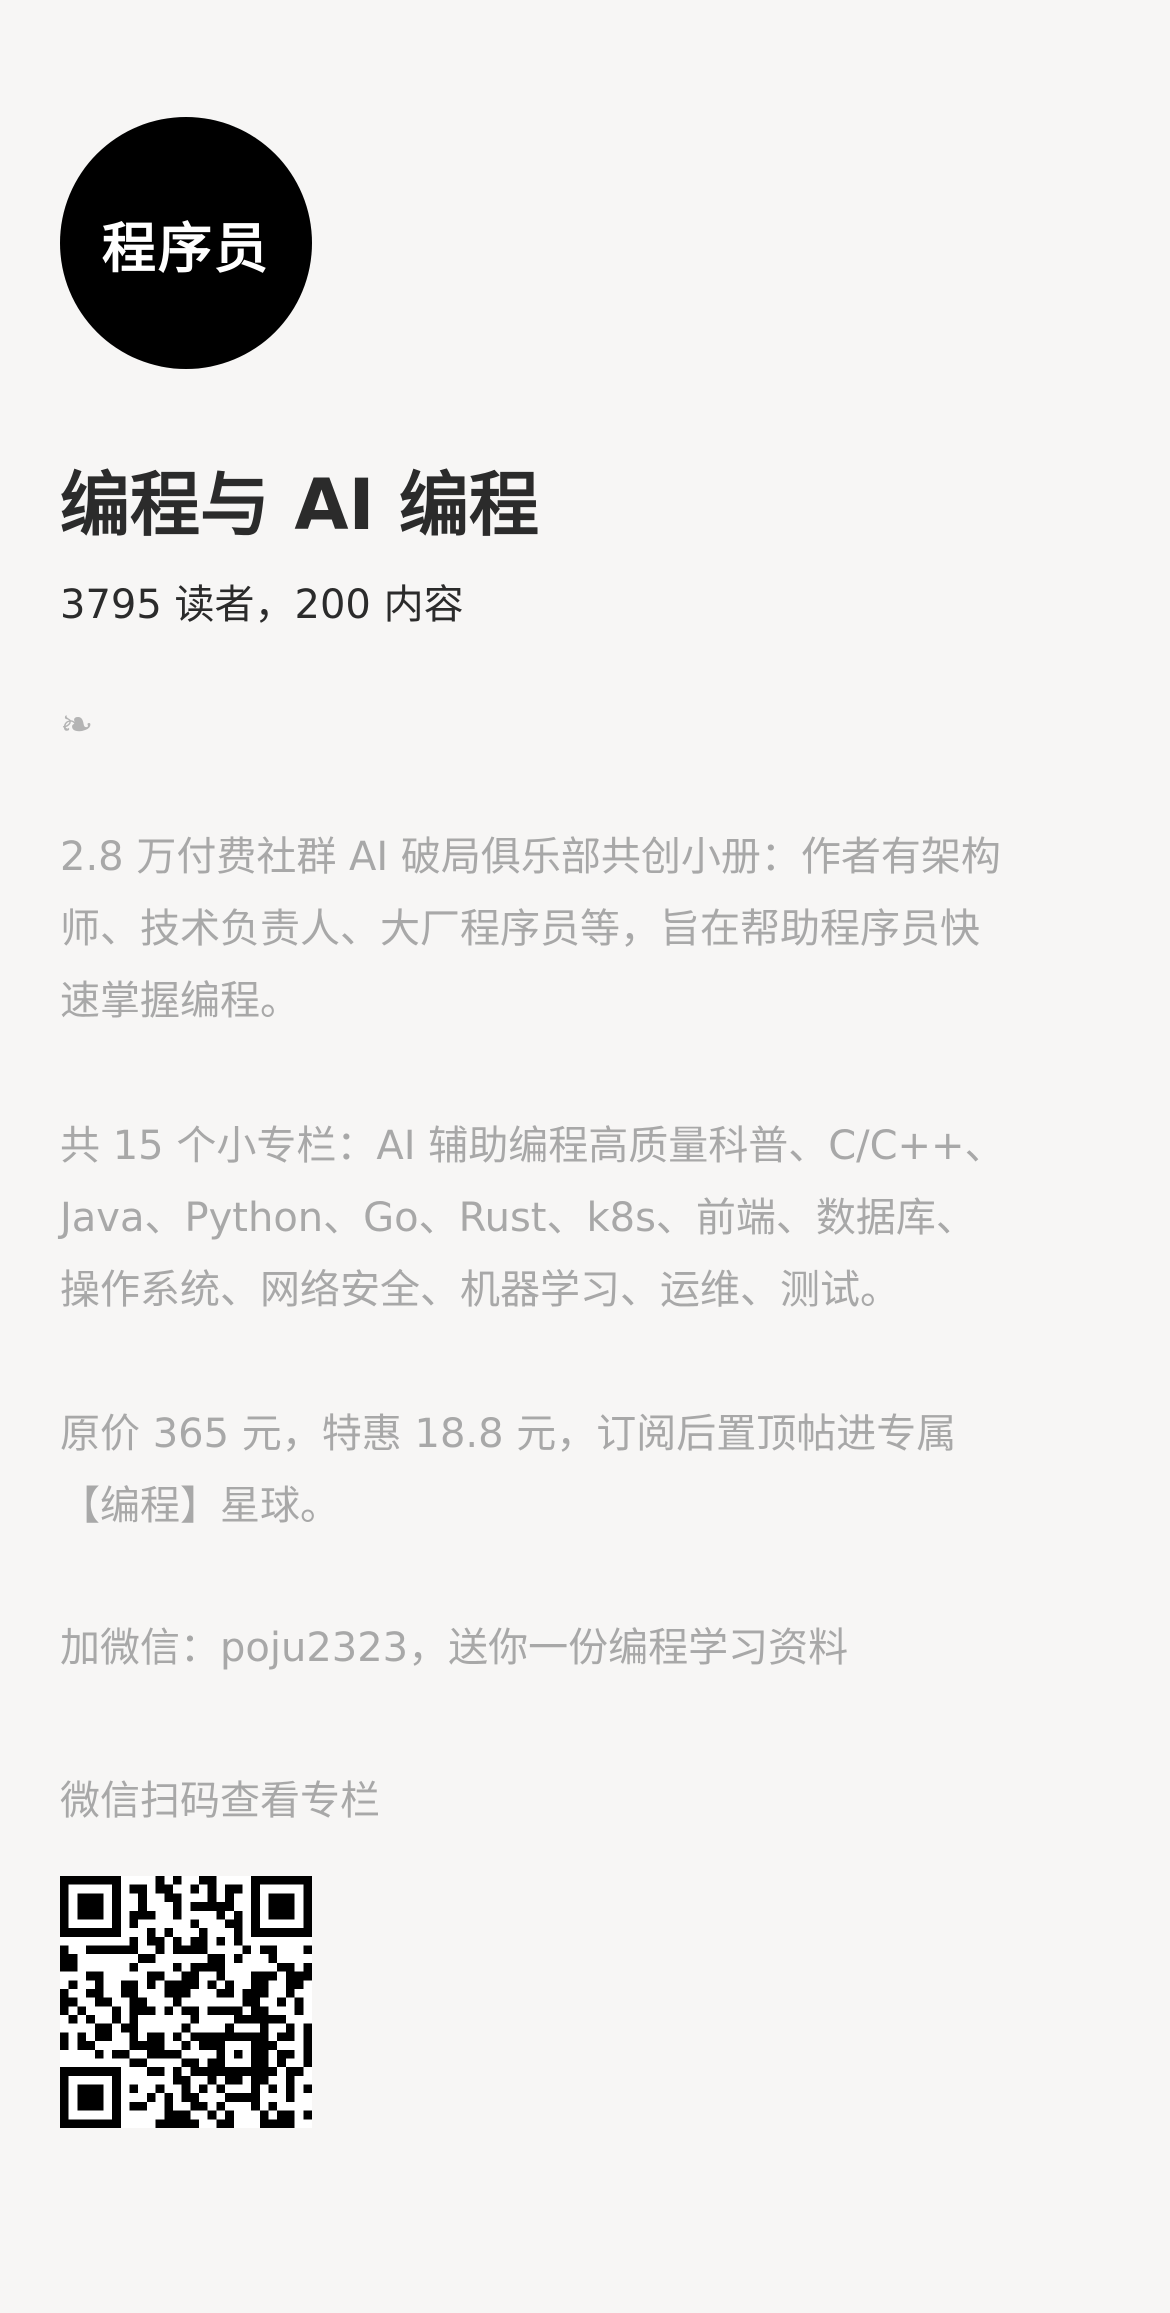 This screenshot has height=2313, width=1170. Describe the element at coordinates (532, 1146) in the screenshot. I see `columns-line: 共 15 个小专栏：AI 辅助编程高质量科普、C/C++、` at that location.